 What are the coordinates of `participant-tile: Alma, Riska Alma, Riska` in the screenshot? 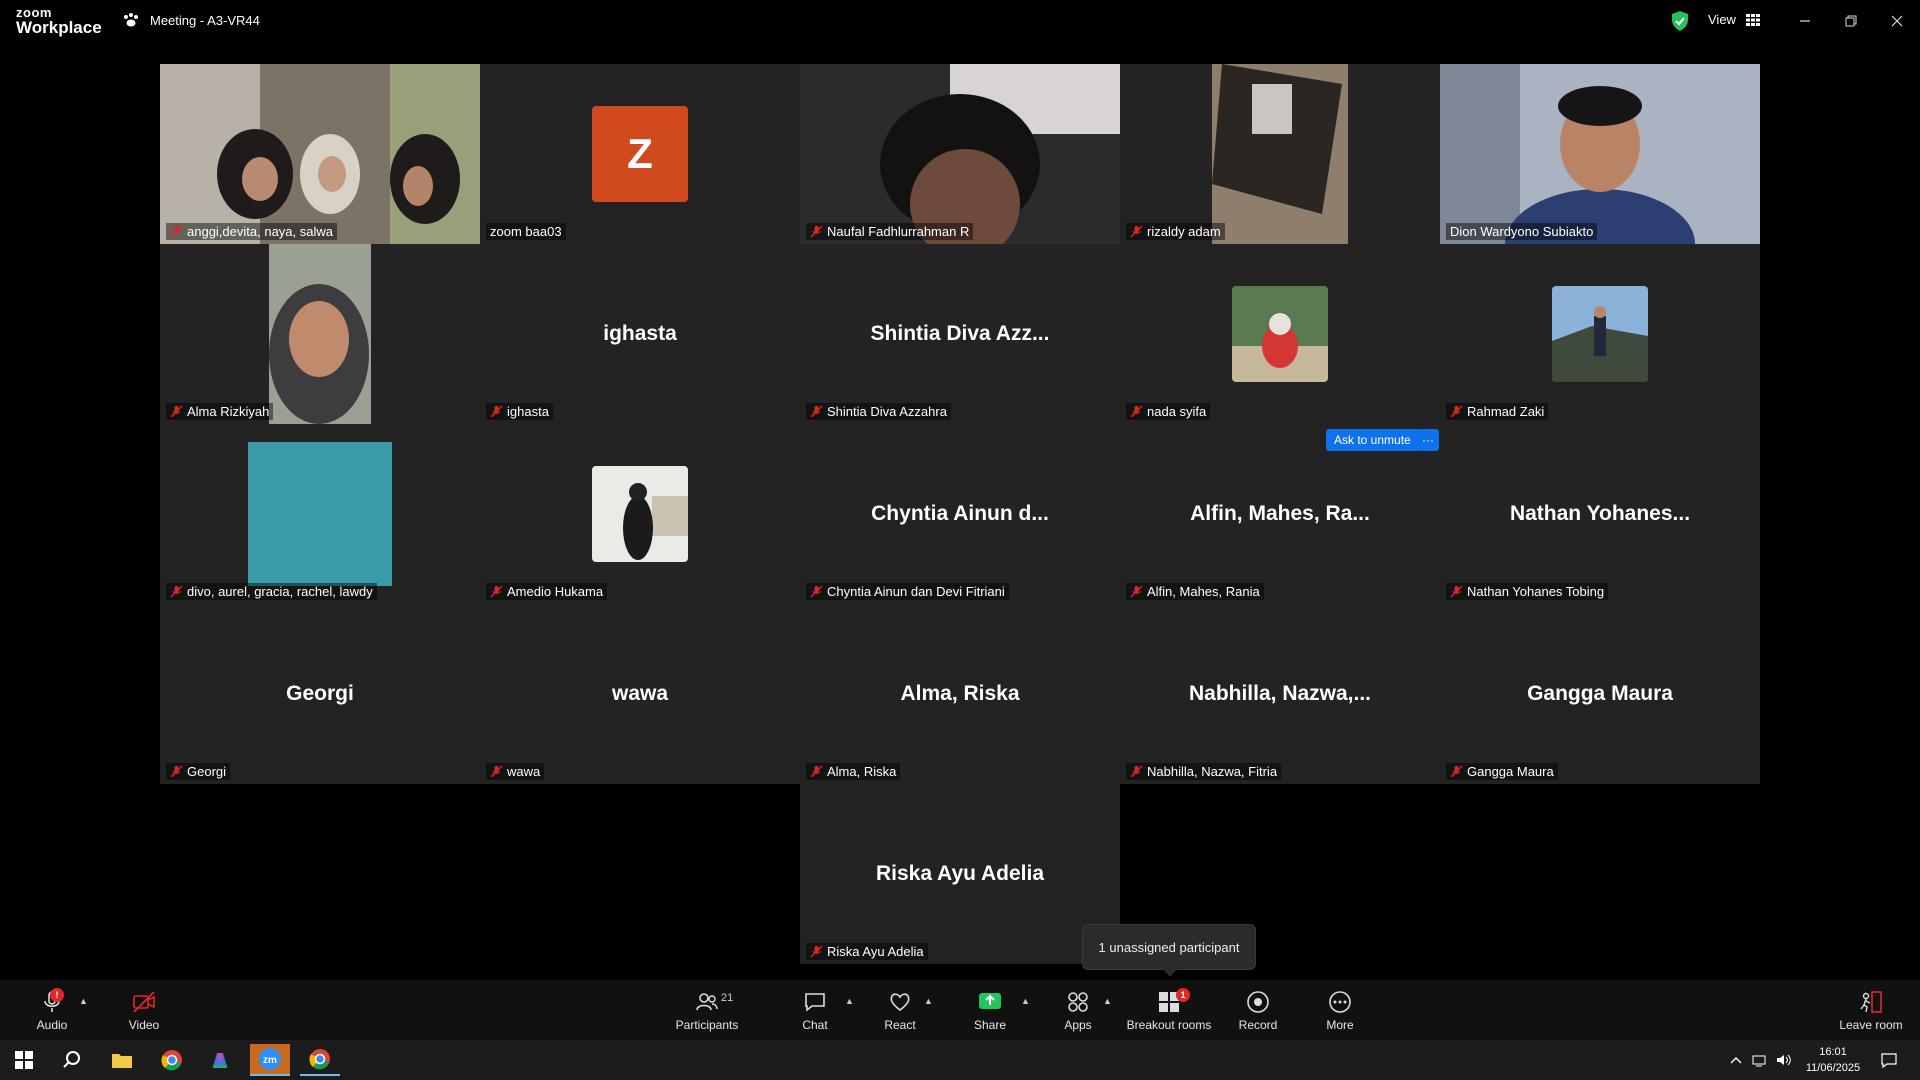 It's located at (960, 694).